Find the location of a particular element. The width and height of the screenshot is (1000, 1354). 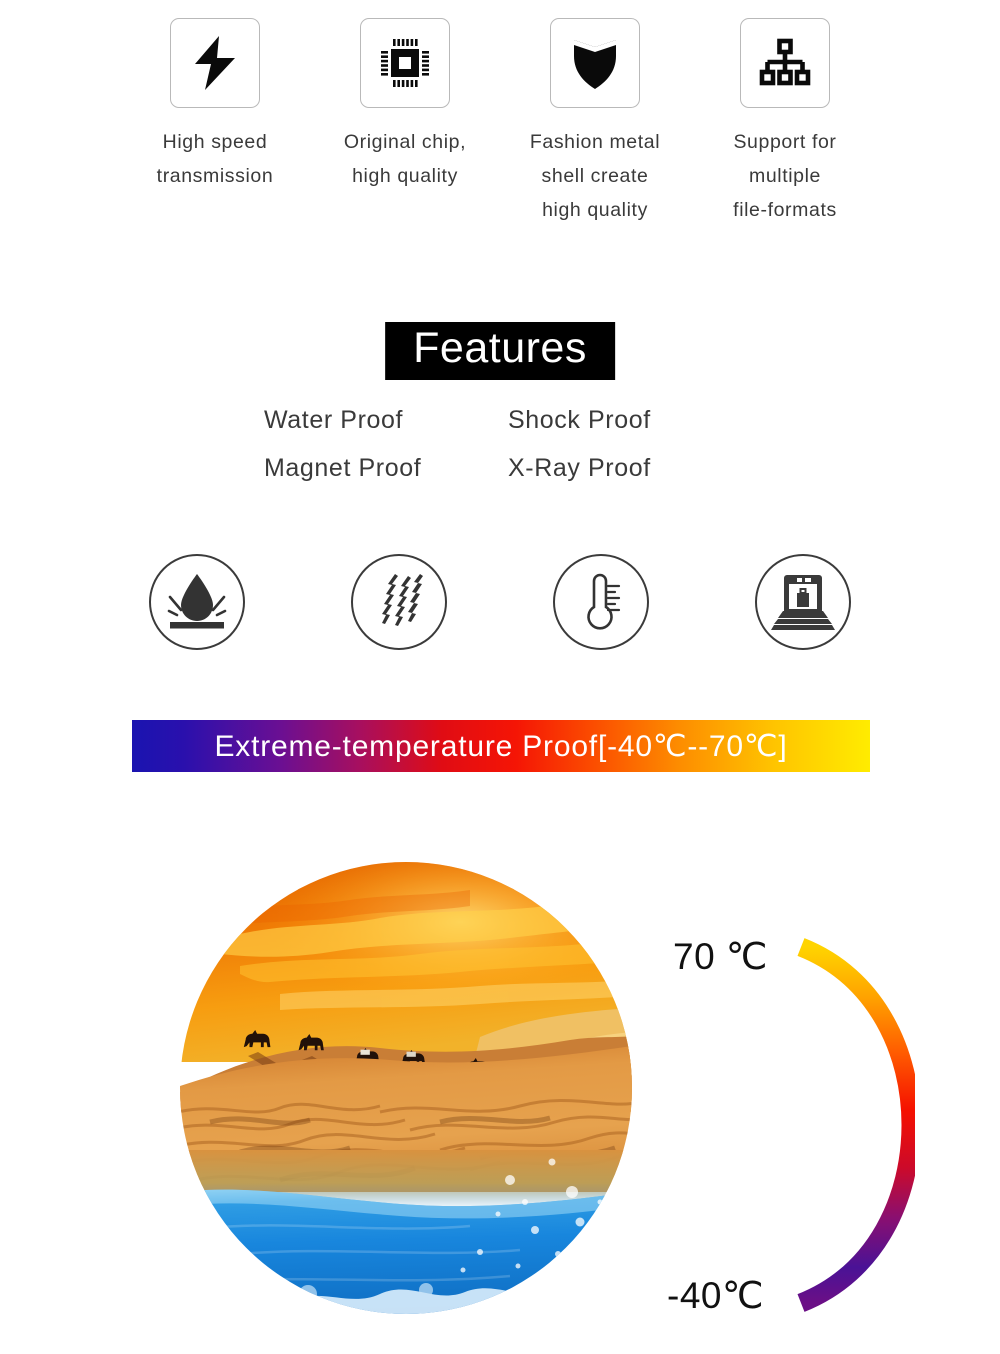

feature-item-metal-shell: Fashion metal shell create high quality is located at coordinates (595, 122).